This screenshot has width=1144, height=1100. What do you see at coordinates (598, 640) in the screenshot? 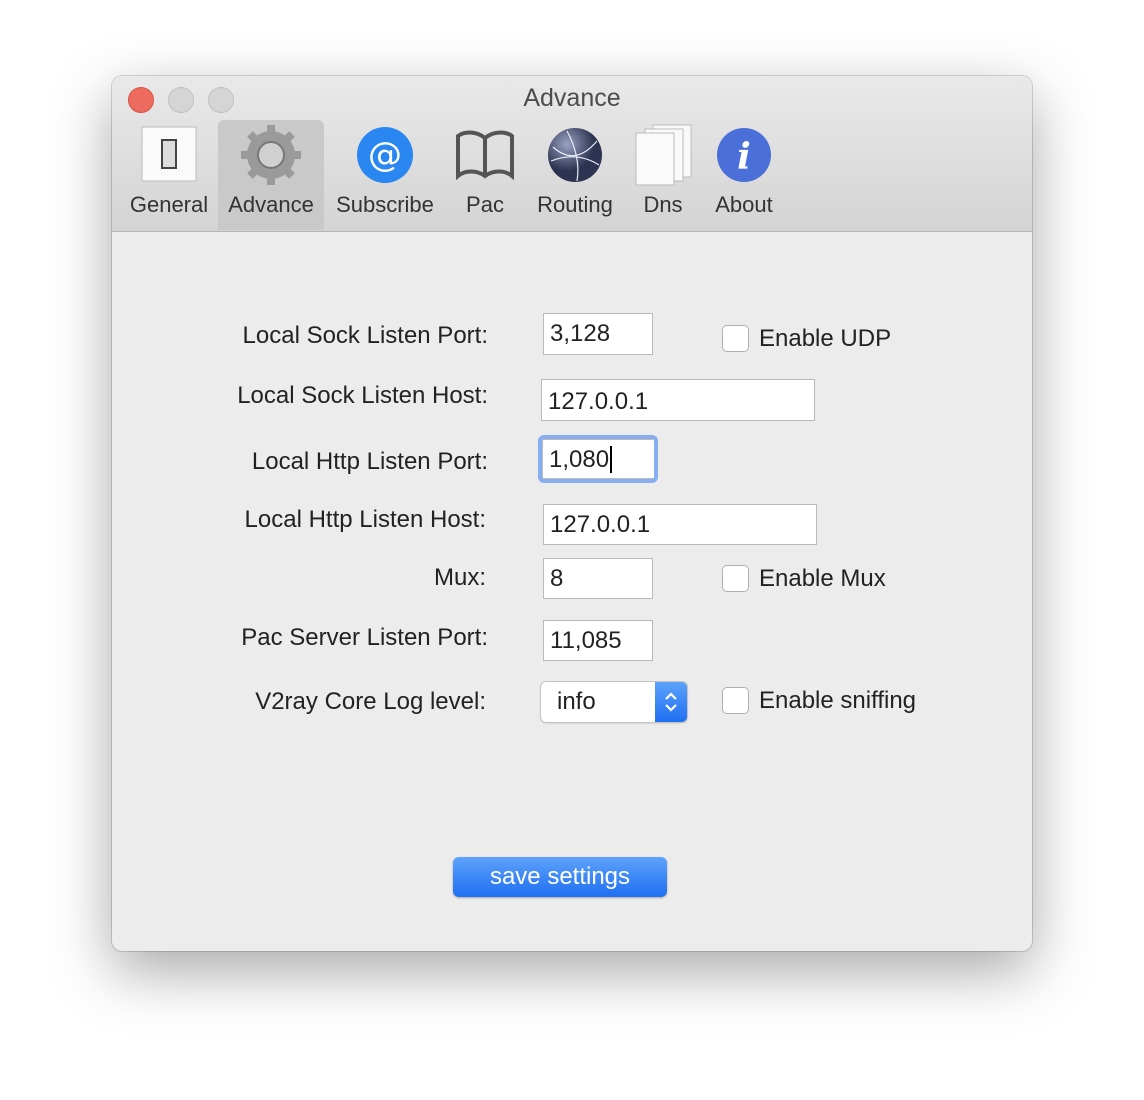
I see `pac-port-input: 11,085` at bounding box center [598, 640].